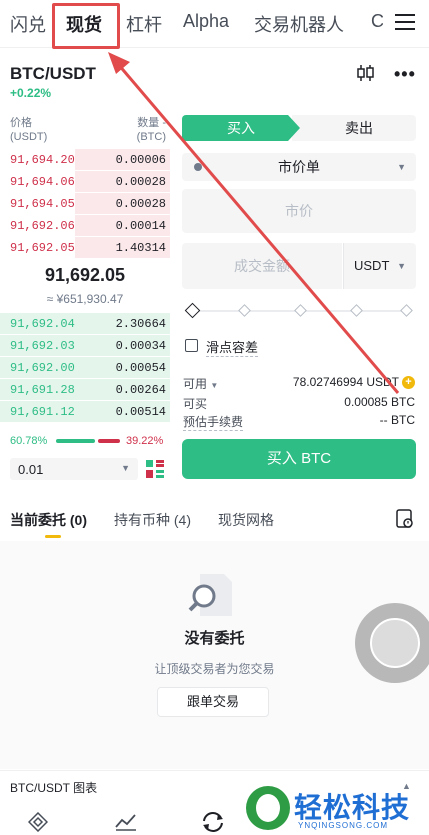 This screenshot has width=429, height=835. What do you see at coordinates (53, 536) in the screenshot?
I see `active-tab-indicator` at bounding box center [53, 536].